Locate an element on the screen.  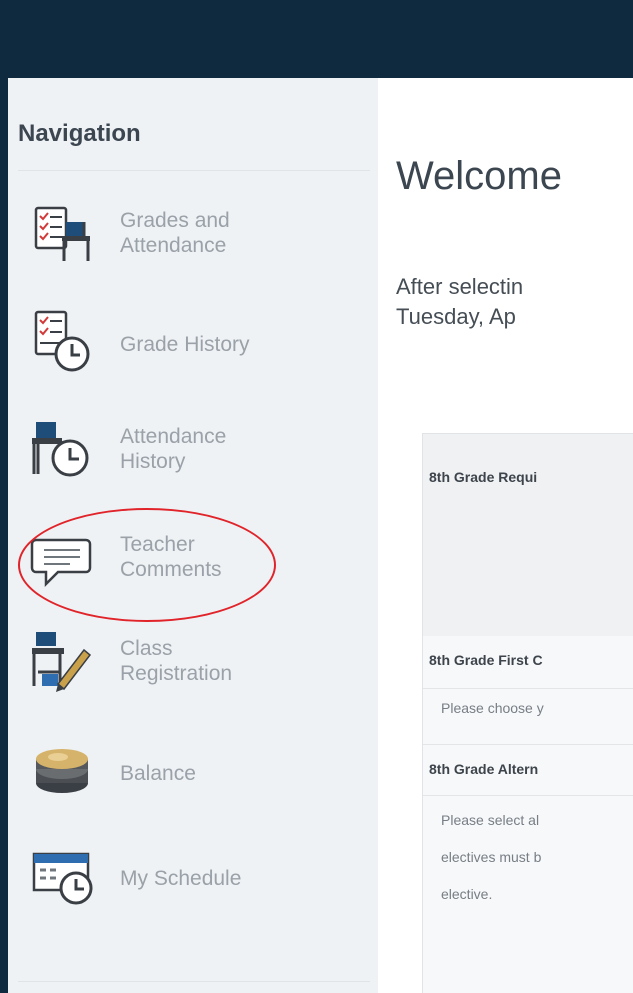
section-alternate-header: 8th Grade Altern is located at coordinates (528, 770).